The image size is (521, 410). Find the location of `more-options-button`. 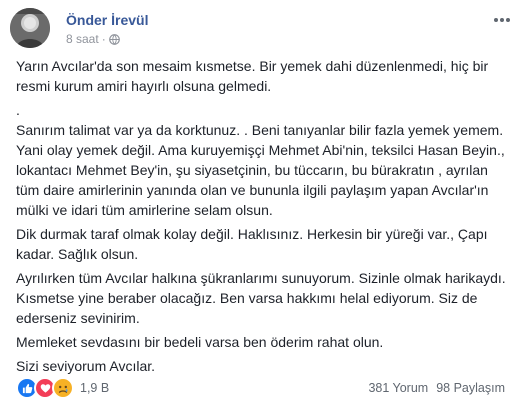

more-options-button is located at coordinates (502, 20).